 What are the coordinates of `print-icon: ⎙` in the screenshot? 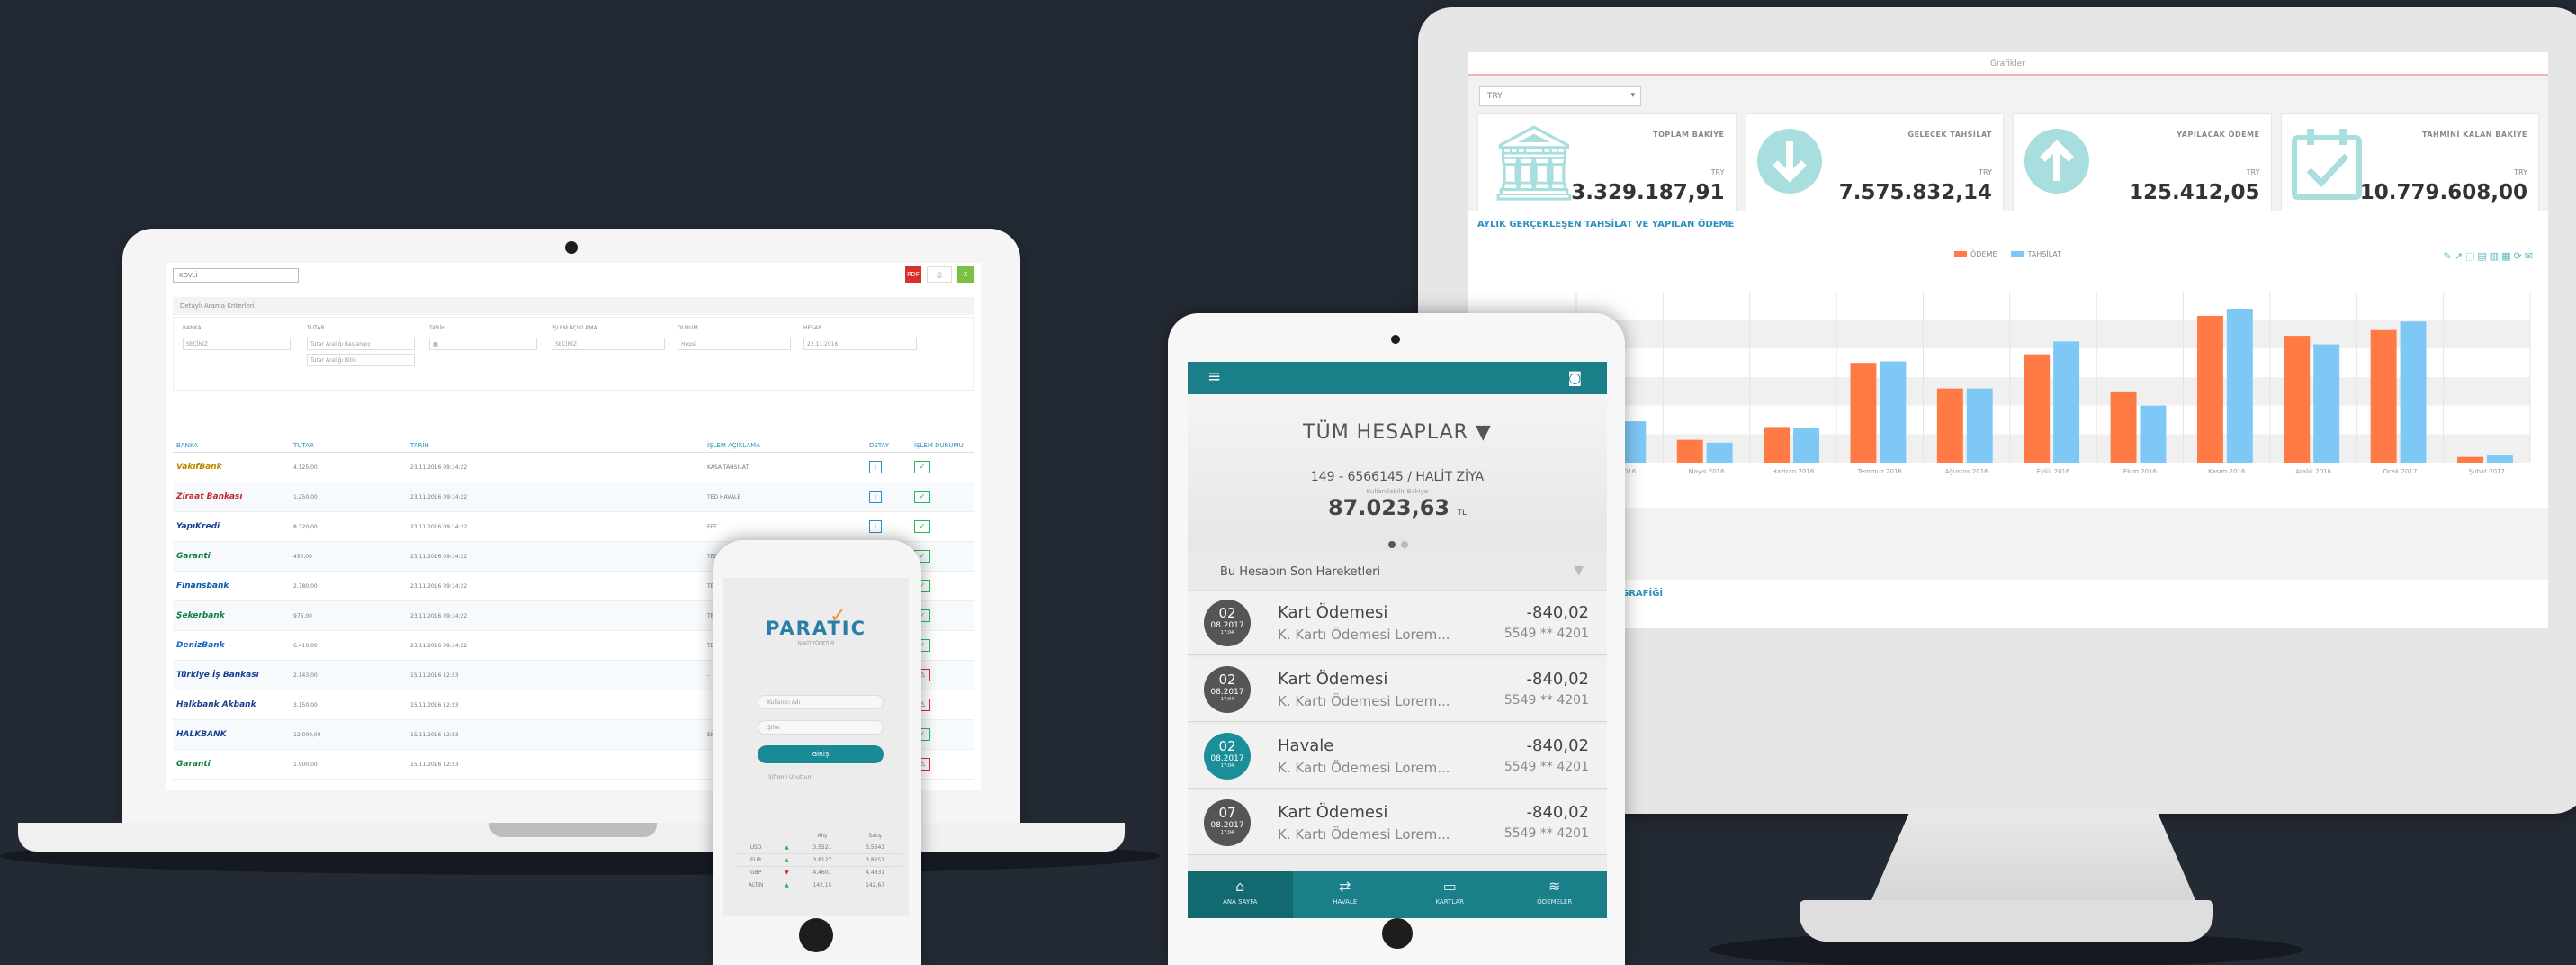 It's located at (940, 274).